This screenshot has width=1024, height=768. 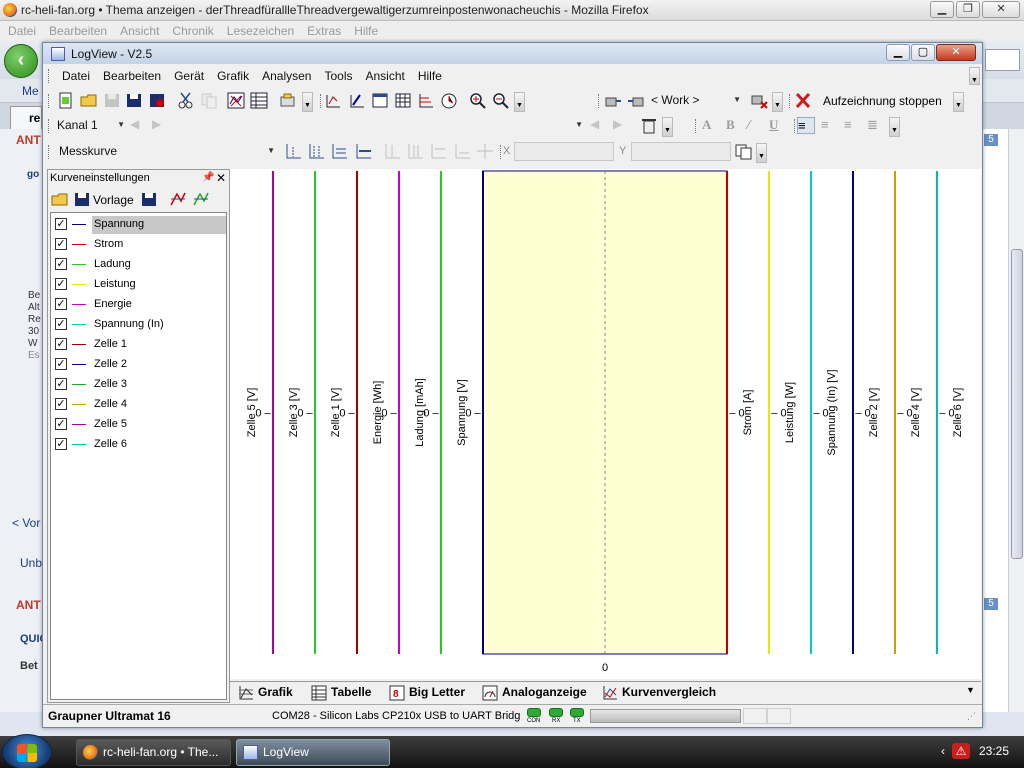 What do you see at coordinates (923, 52) in the screenshot?
I see `maximize-icon: ▢` at bounding box center [923, 52].